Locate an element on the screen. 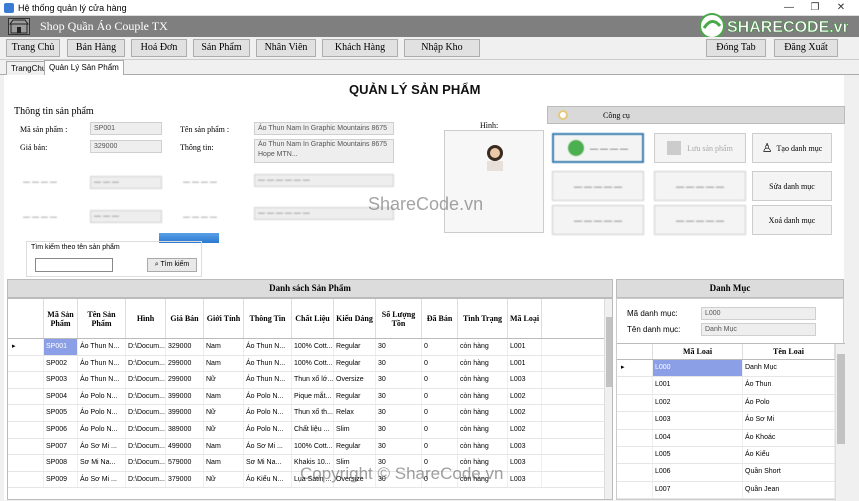 The width and height of the screenshot is (859, 501). table-cell: Quần Jean is located at coordinates (789, 490).